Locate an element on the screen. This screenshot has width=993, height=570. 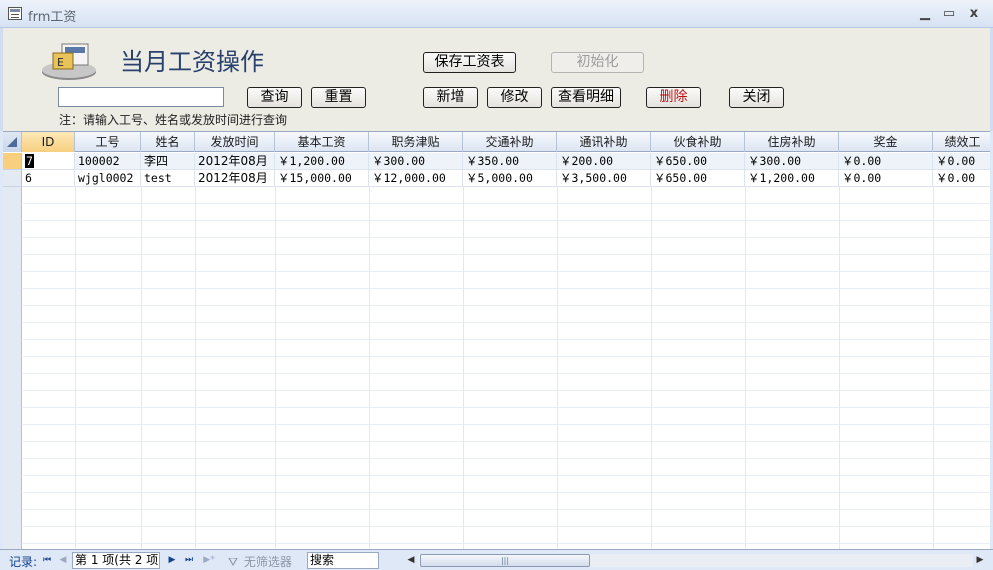
cell-telecom-allowance: ￥200.00 is located at coordinates (604, 161).